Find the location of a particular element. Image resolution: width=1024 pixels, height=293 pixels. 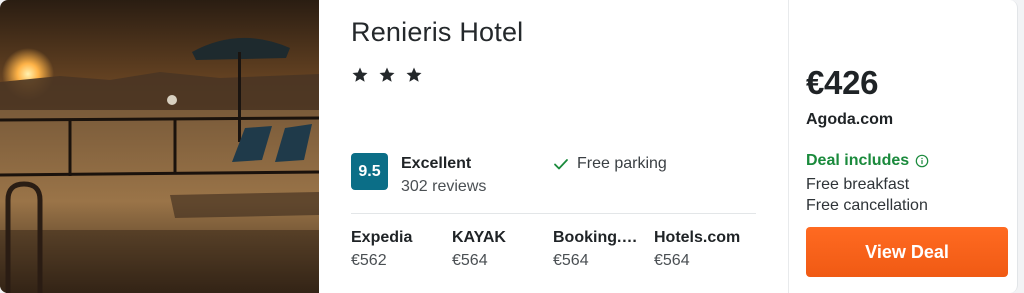

rating-score-badge: 9.5 is located at coordinates (369, 171).